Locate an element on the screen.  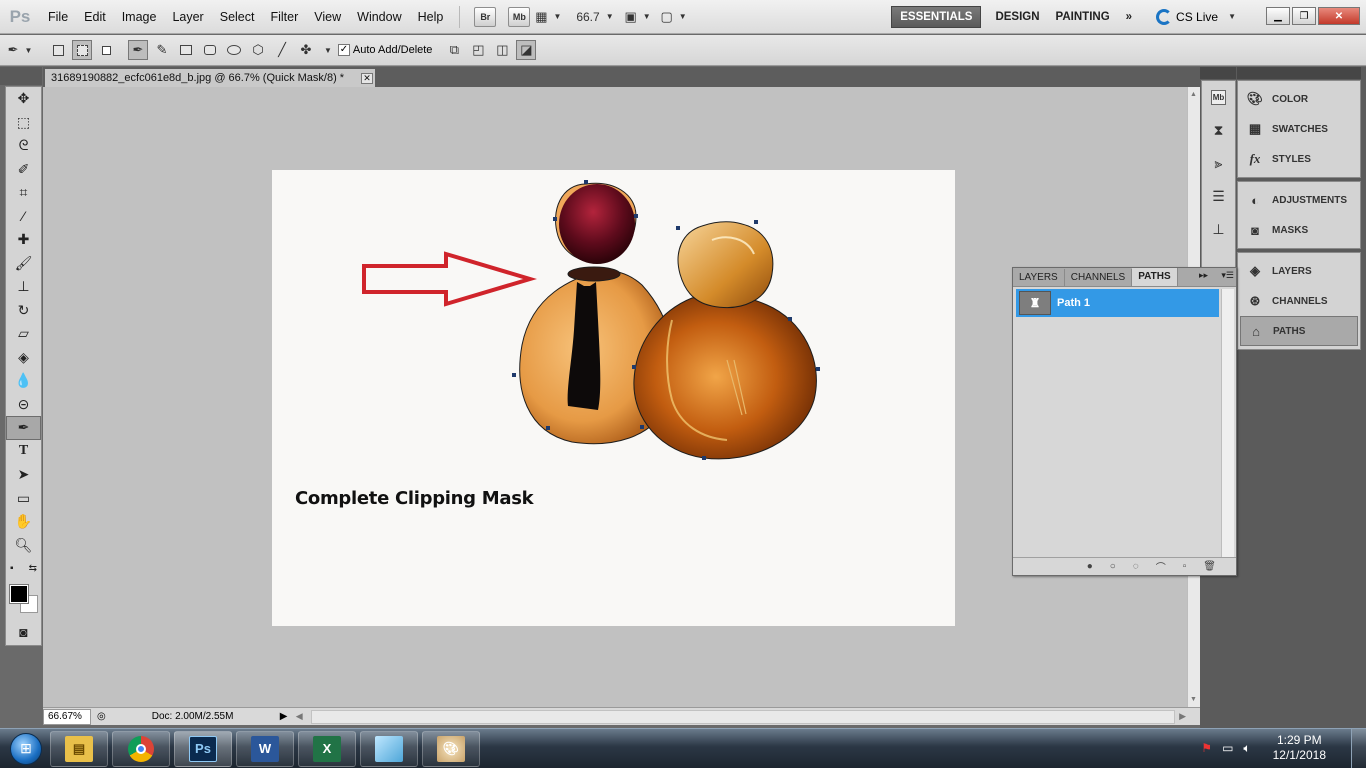
hscroll-left-icon: ◀ is located at coordinates (299, 716).